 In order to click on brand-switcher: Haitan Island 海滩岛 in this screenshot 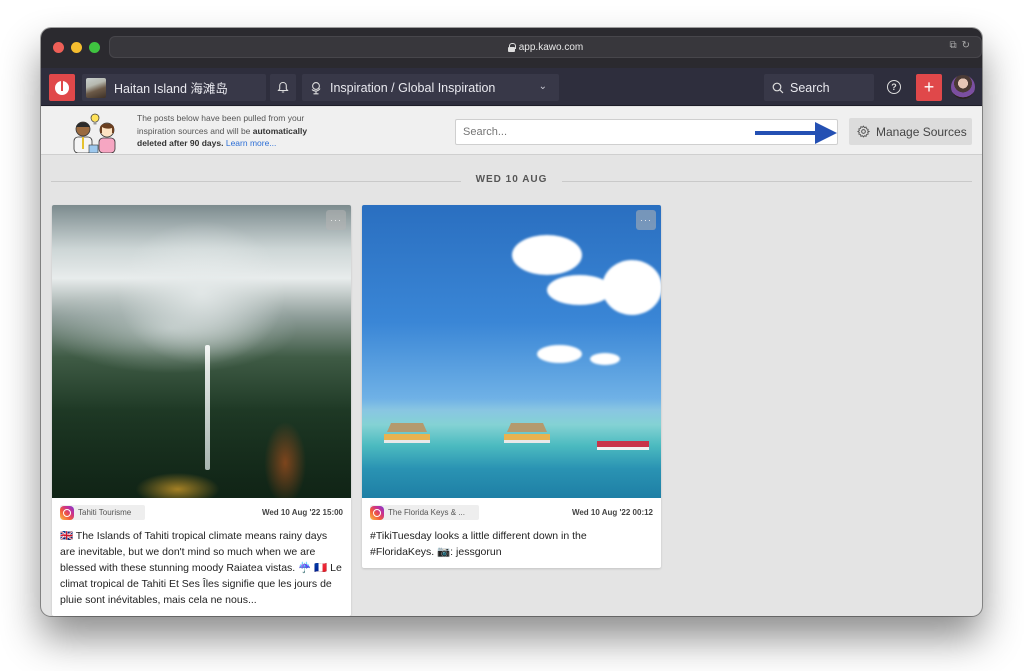, I will do `click(174, 87)`.